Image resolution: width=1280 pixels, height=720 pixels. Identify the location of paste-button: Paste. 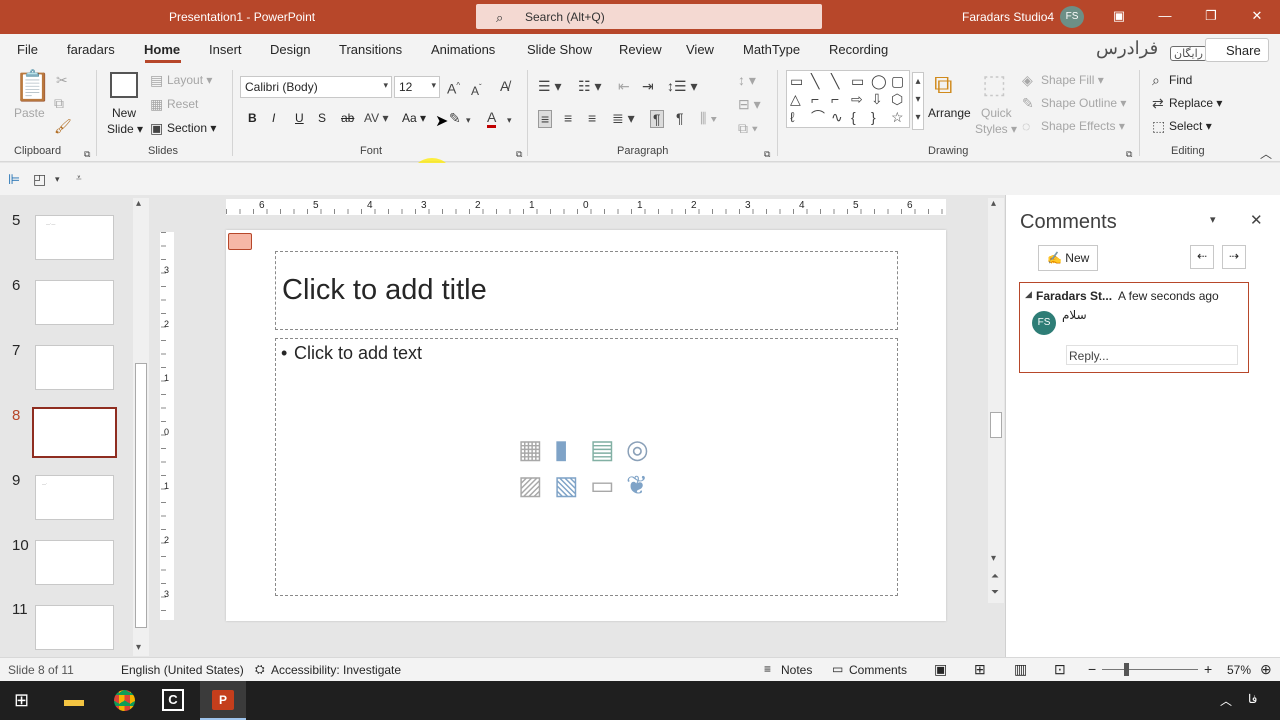
(29, 113).